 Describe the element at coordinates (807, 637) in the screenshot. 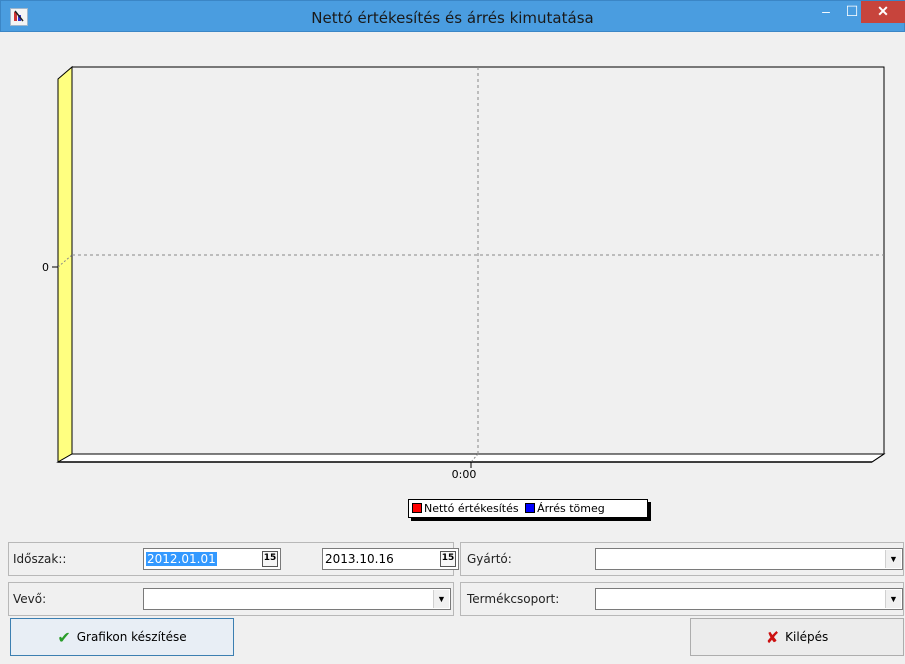

I see `exit-label: Kilépés` at that location.